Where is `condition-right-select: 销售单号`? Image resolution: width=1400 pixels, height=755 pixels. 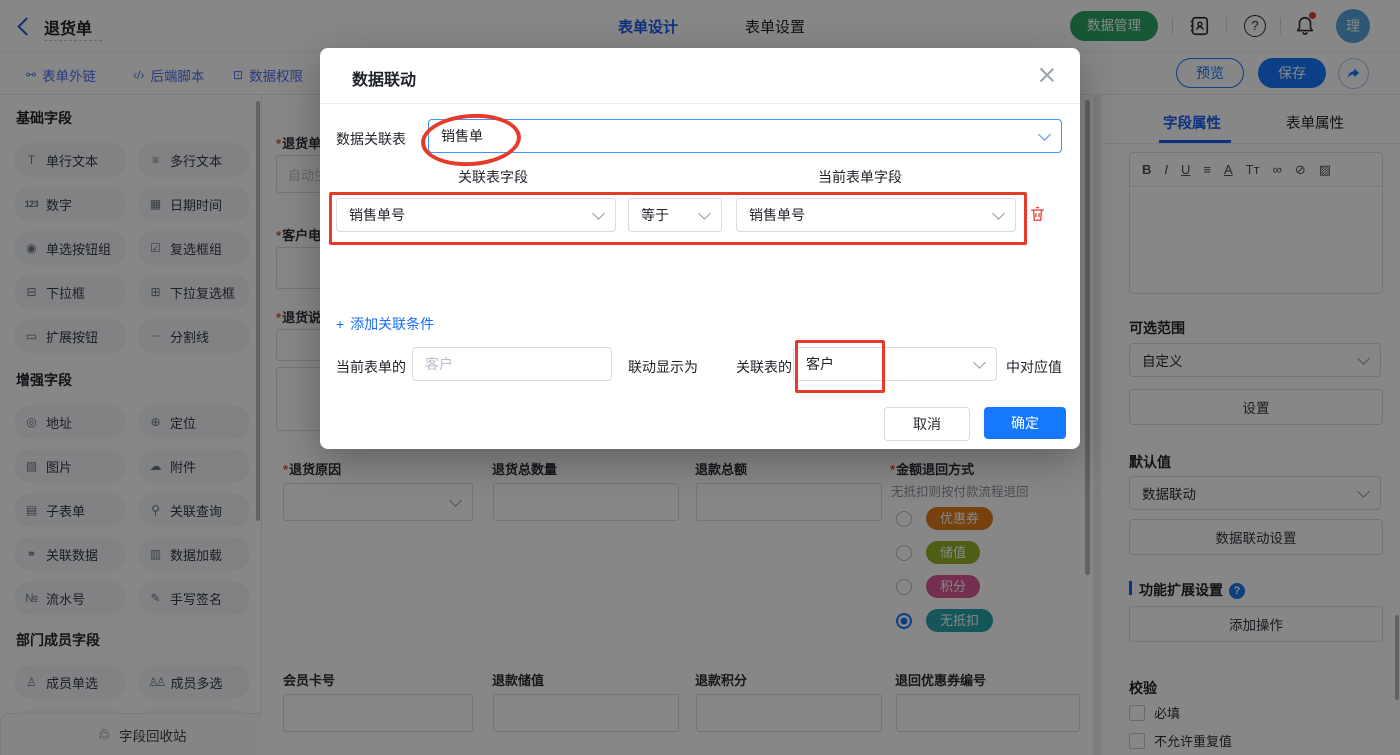 condition-right-select: 销售单号 is located at coordinates (876, 215).